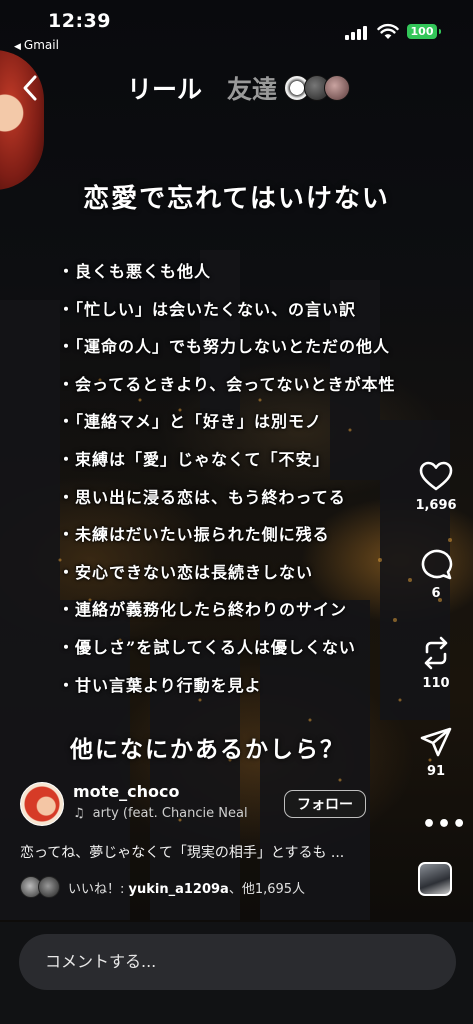 The image size is (473, 1024). I want to click on reel-headline: 恋愛で忘れてはいけない, so click(236, 199).